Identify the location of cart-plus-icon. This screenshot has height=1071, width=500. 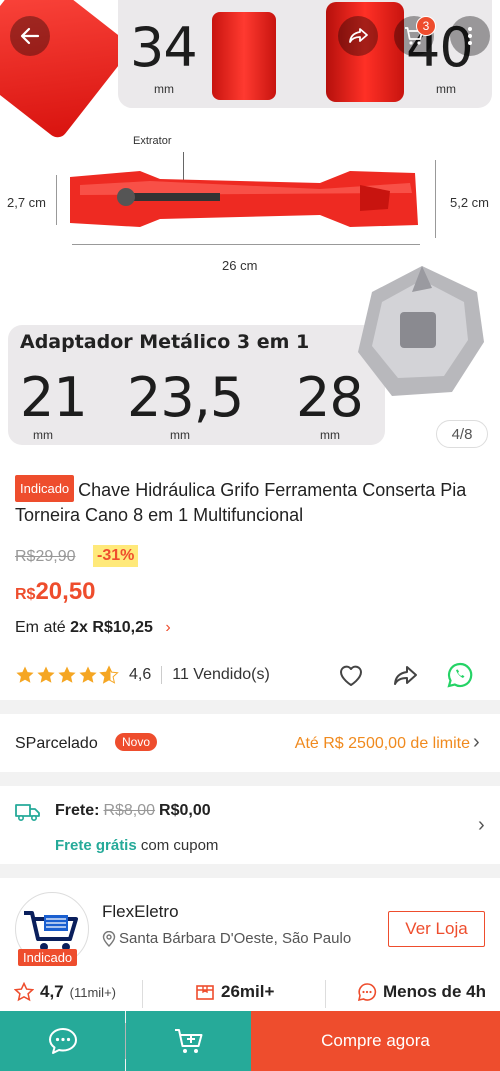
(188, 1041).